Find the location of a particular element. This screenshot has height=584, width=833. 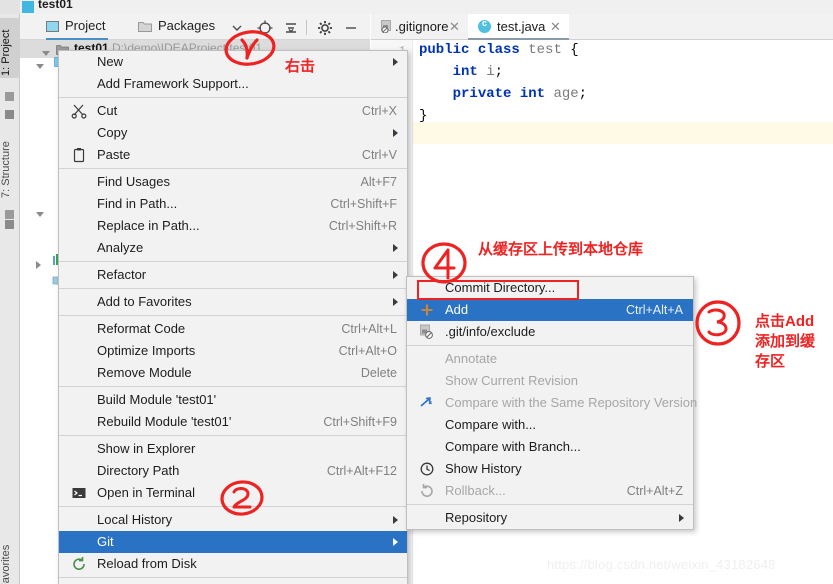

project-view-icon is located at coordinates (52, 26).